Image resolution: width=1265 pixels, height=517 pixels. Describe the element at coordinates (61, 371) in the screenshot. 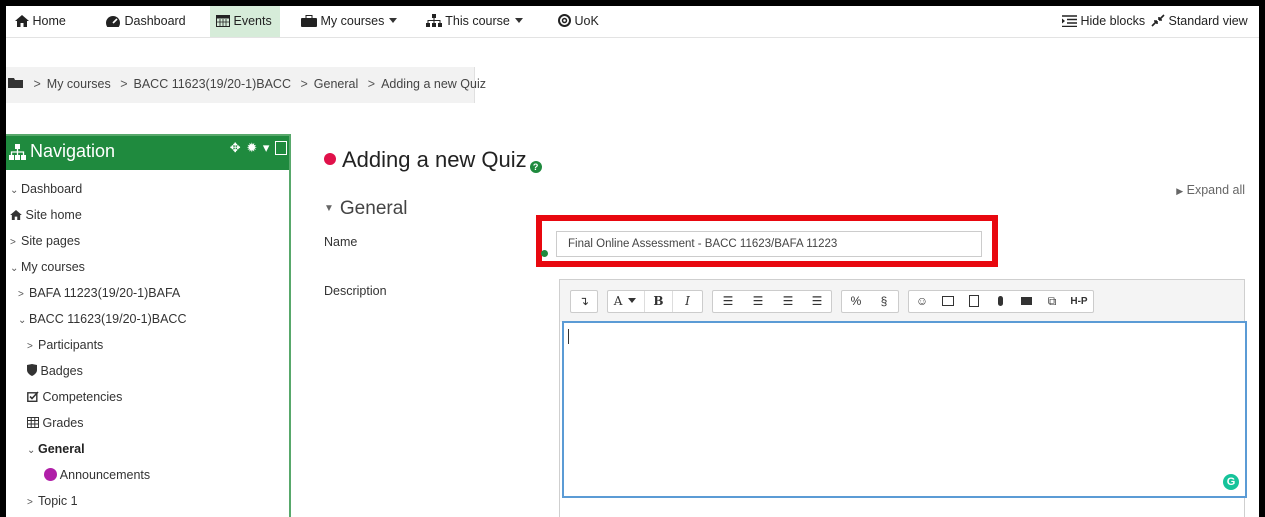

I see `tree-item-label: Badges` at that location.